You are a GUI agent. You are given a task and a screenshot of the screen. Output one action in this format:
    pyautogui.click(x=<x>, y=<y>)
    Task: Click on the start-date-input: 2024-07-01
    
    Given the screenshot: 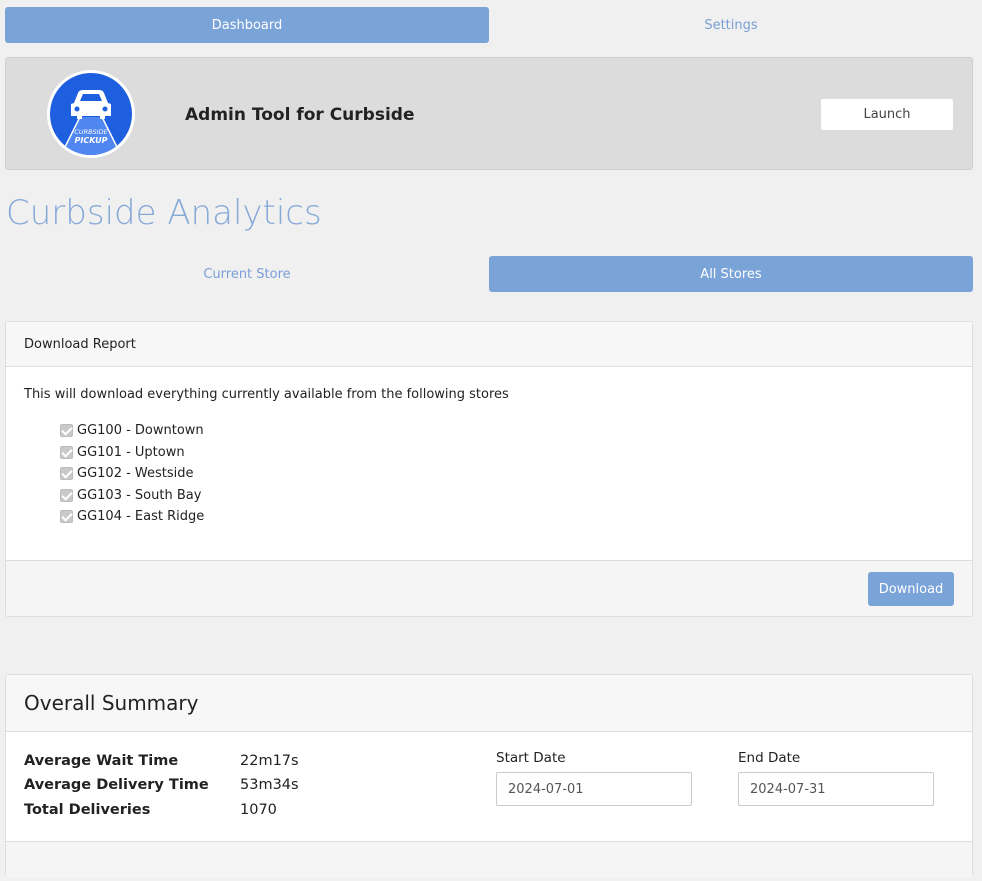 What is the action you would take?
    pyautogui.click(x=594, y=789)
    